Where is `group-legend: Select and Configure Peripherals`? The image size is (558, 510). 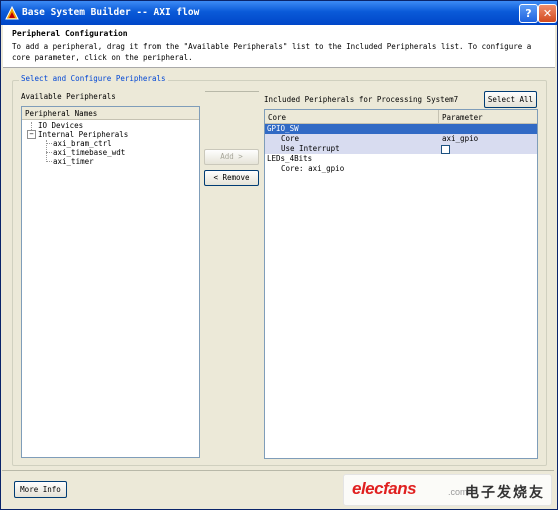
group-legend: Select and Configure Peripherals is located at coordinates (93, 78).